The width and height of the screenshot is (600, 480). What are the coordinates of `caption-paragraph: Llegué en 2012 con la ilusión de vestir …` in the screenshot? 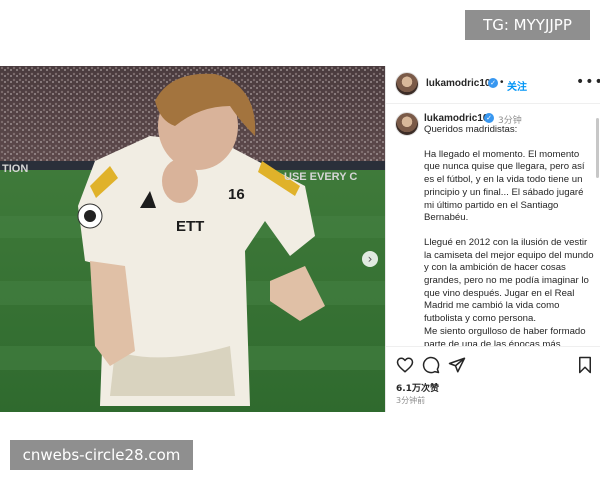 It's located at (509, 280).